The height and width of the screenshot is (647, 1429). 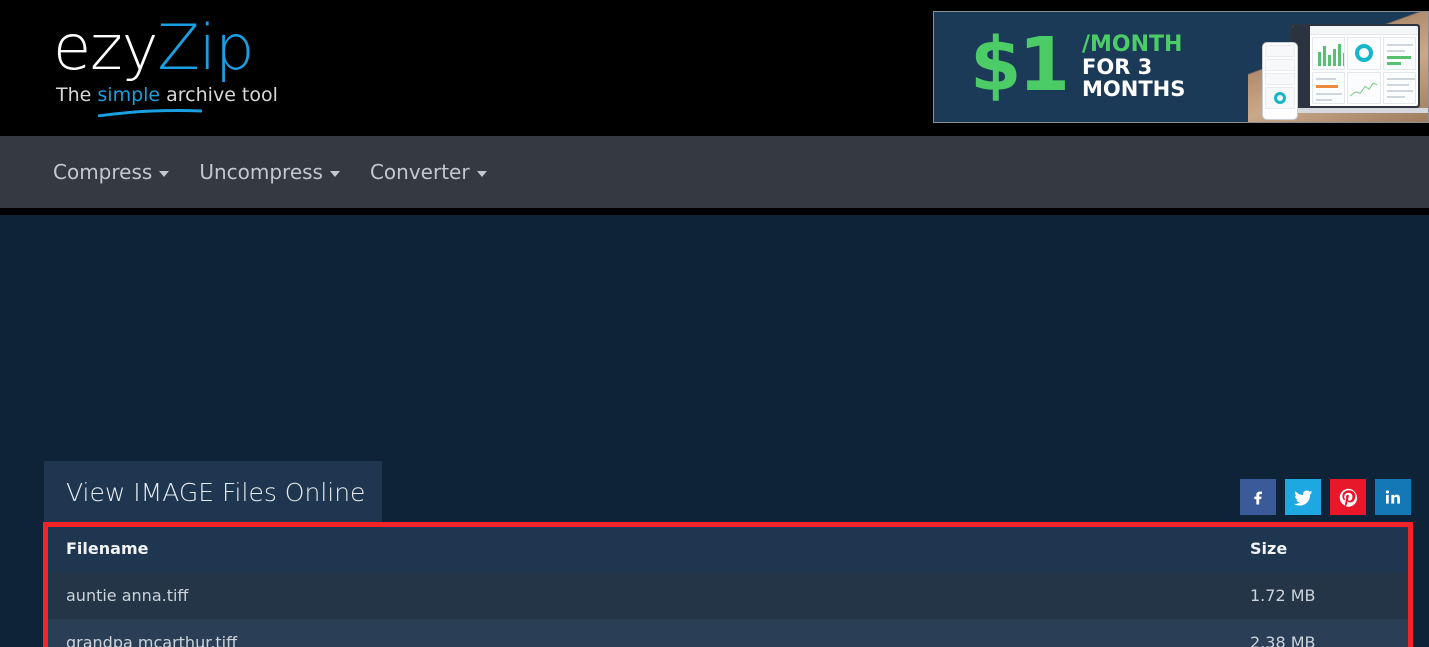 I want to click on advertisement-banner: $1 /MONTH FOR 3 MONTHS, so click(x=1181, y=67).